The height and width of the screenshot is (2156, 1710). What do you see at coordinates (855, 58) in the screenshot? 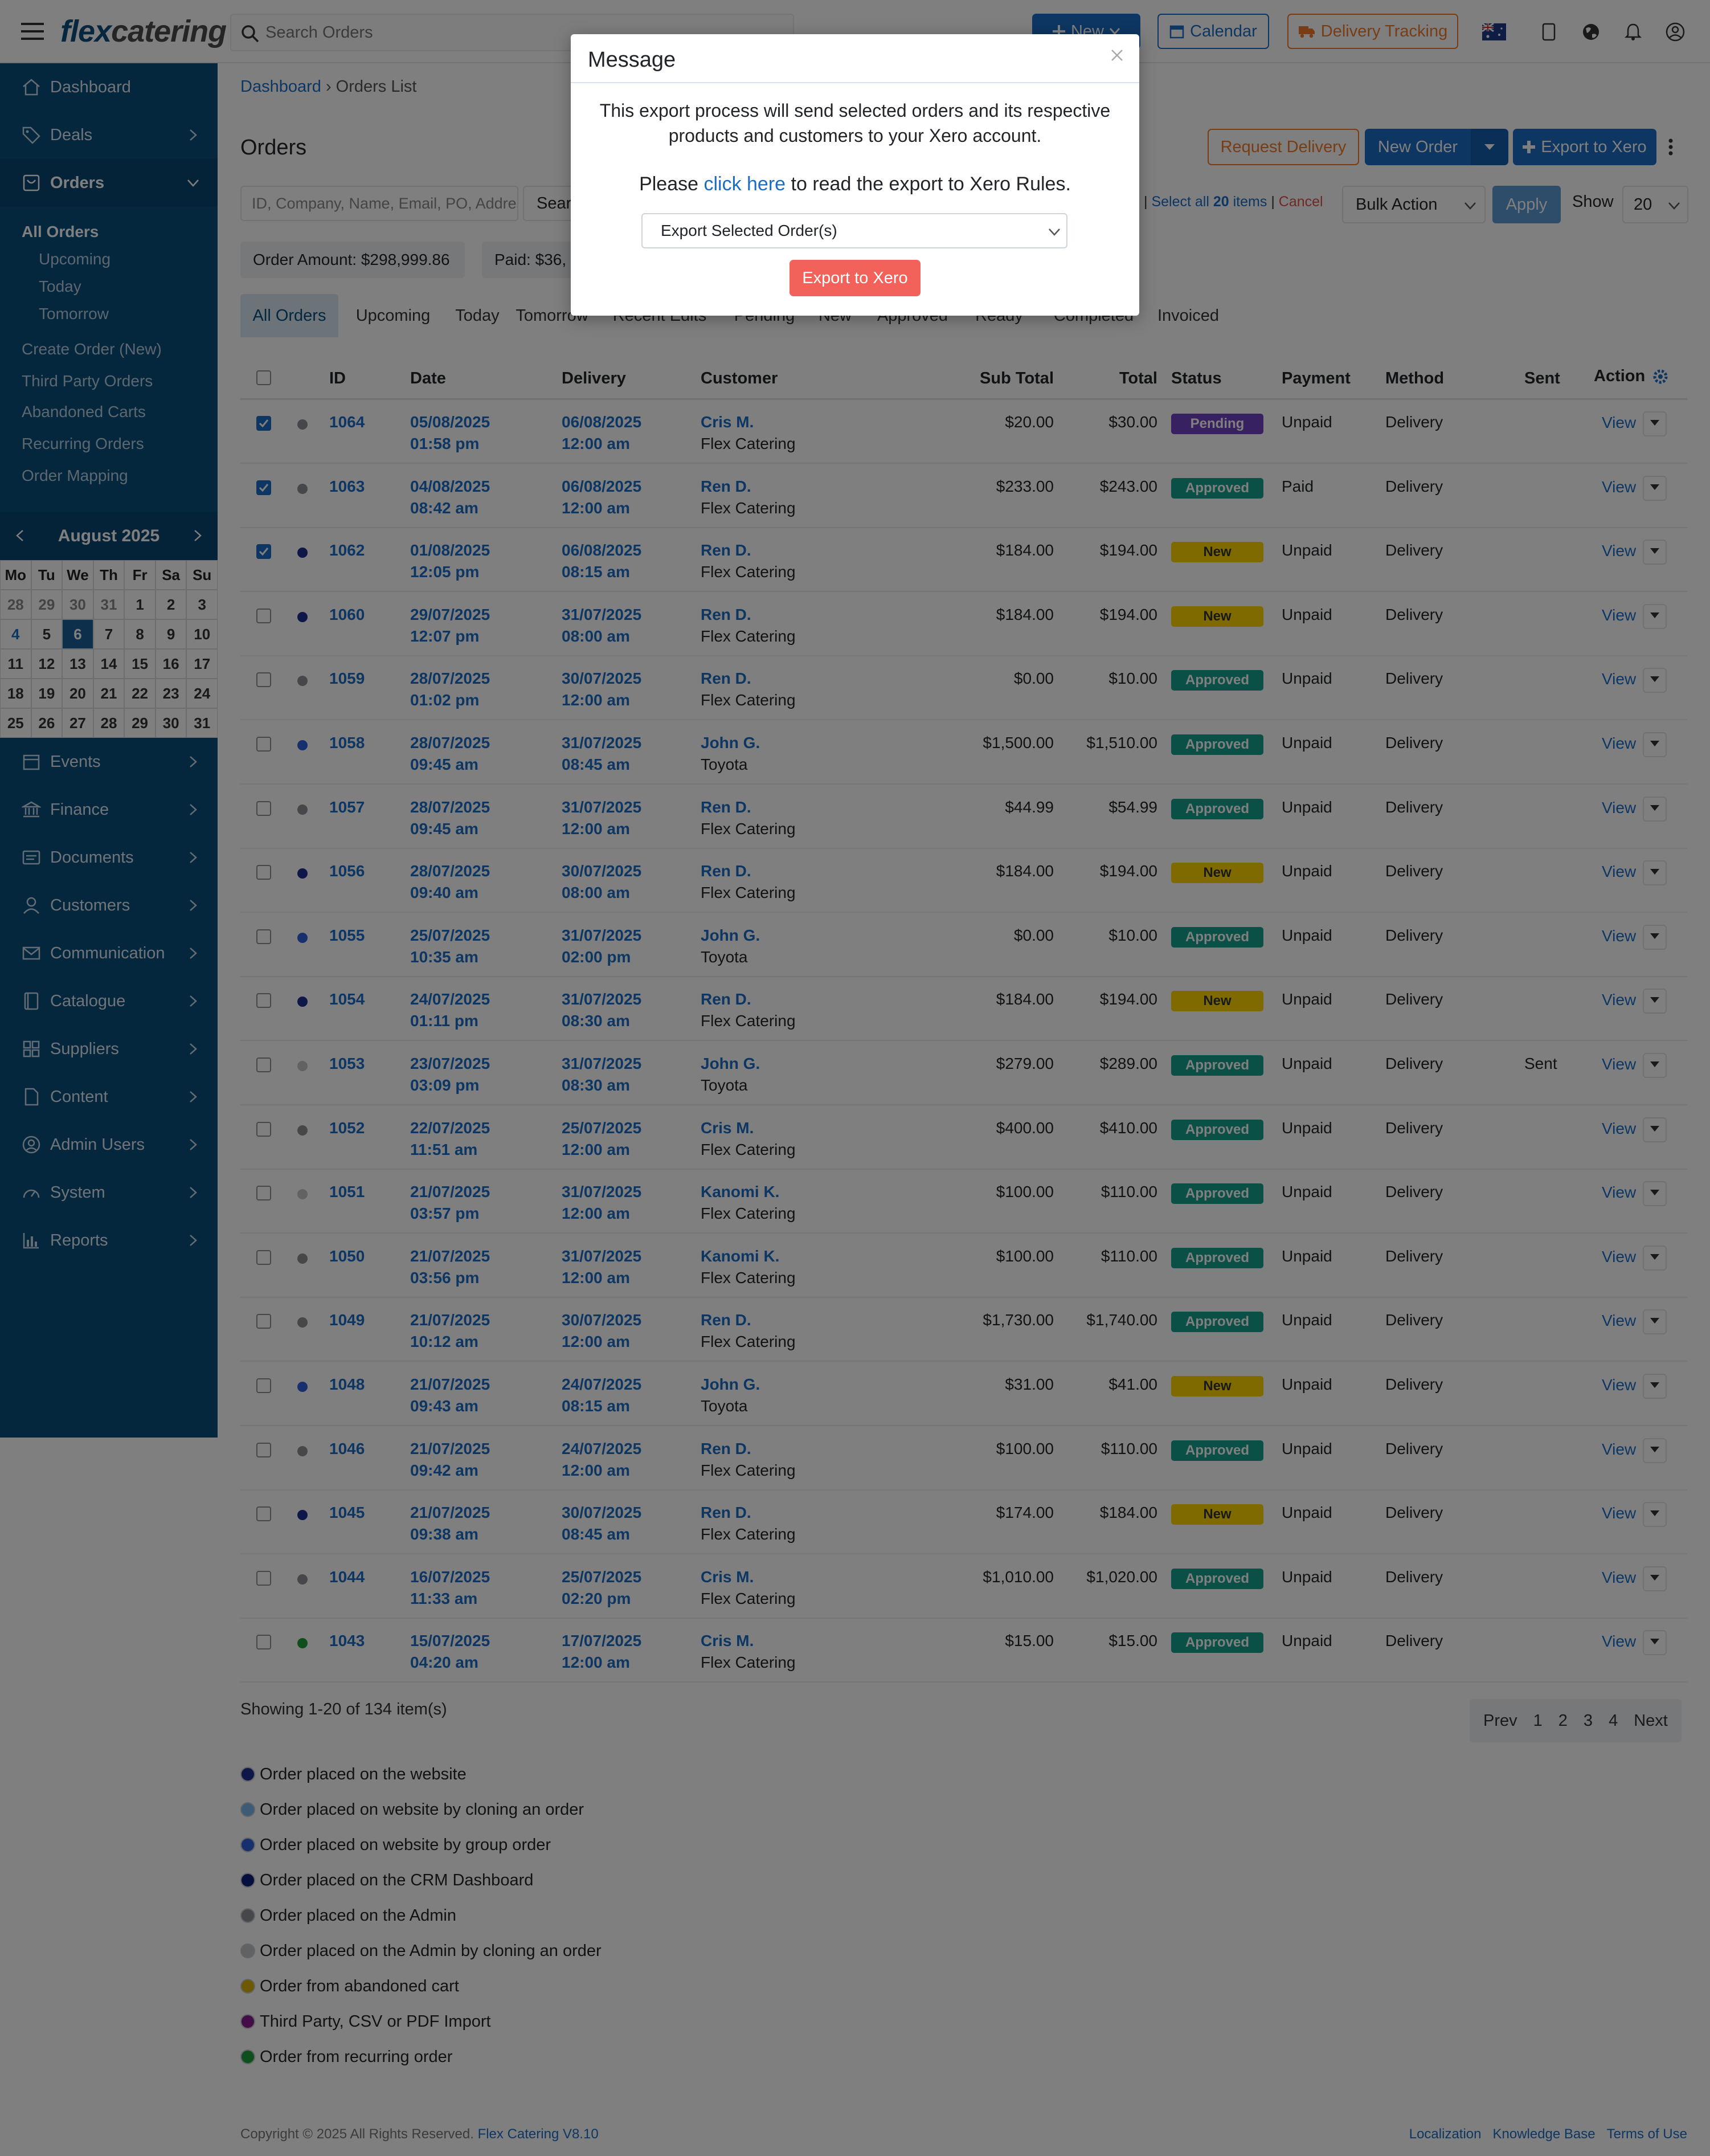
I see `modal-header: Message` at bounding box center [855, 58].